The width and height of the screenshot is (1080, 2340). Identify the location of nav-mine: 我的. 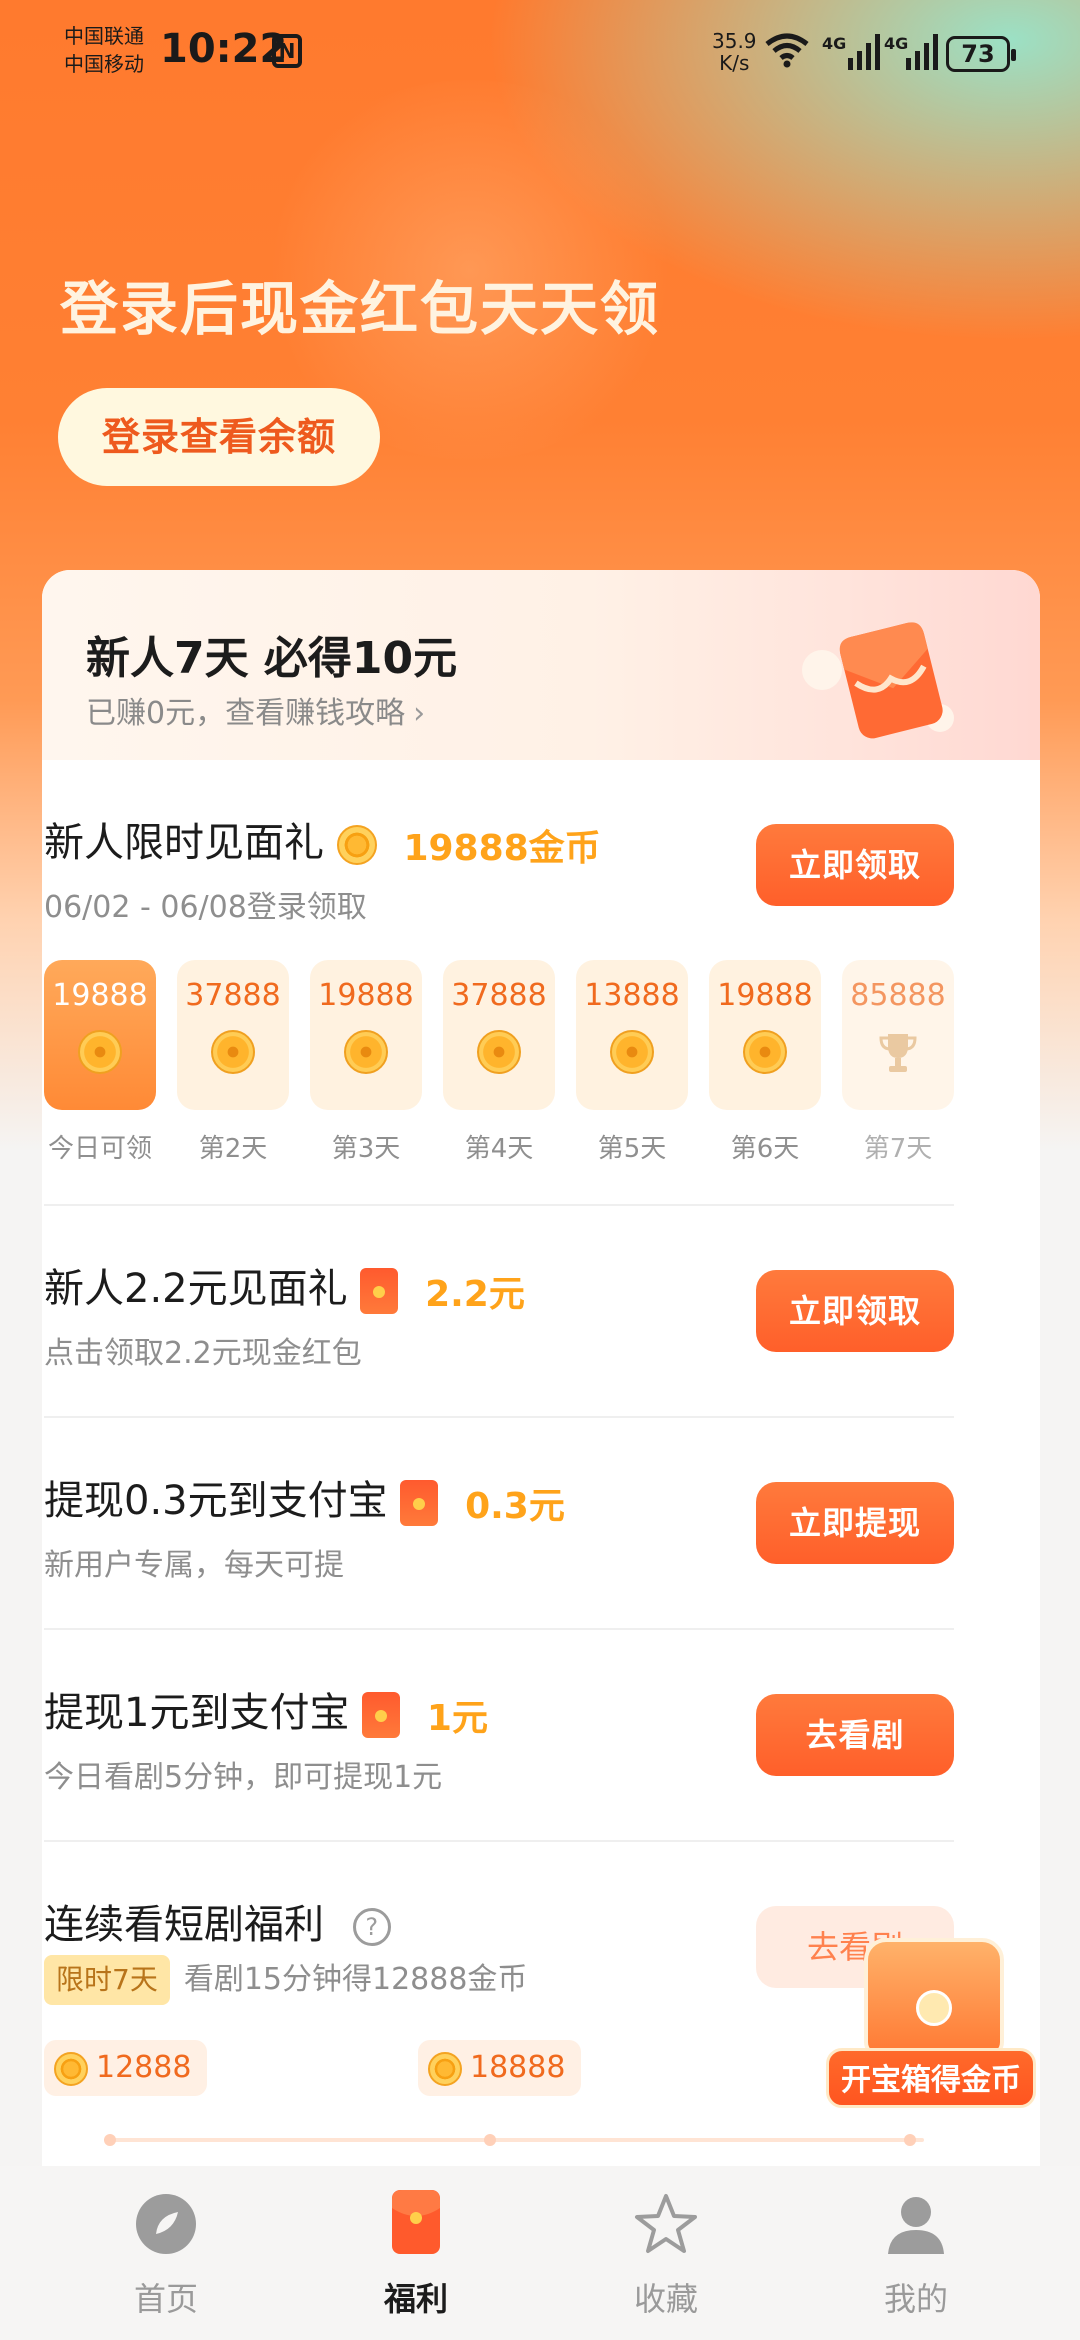
(916, 2253).